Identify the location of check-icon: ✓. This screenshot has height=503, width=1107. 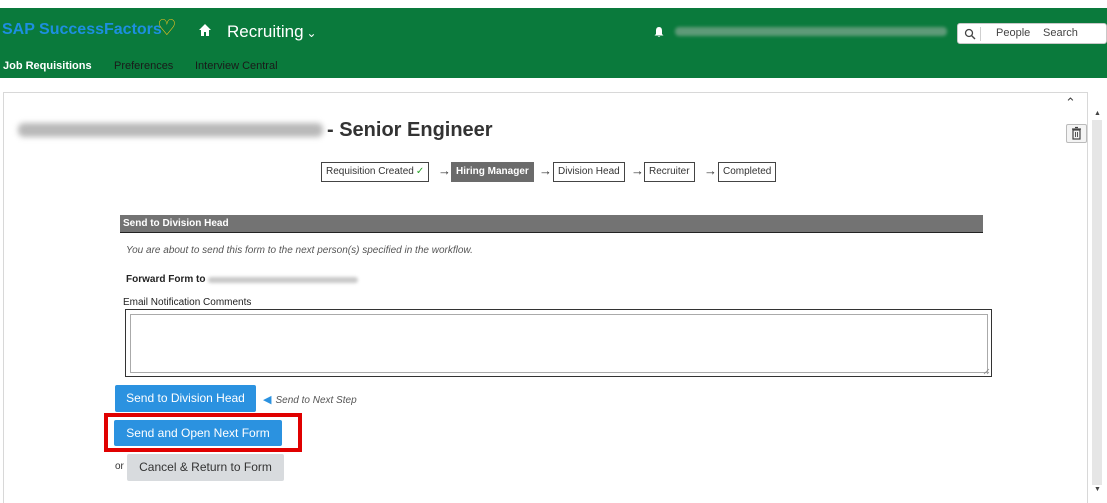
(420, 171).